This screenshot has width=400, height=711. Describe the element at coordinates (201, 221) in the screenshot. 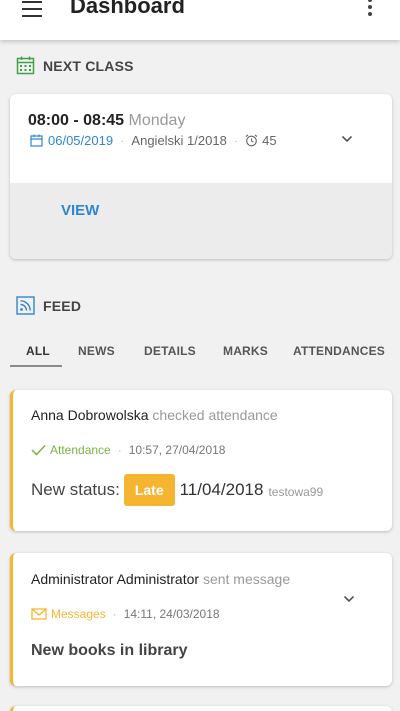

I see `next-class-card-footer: VIEW` at that location.